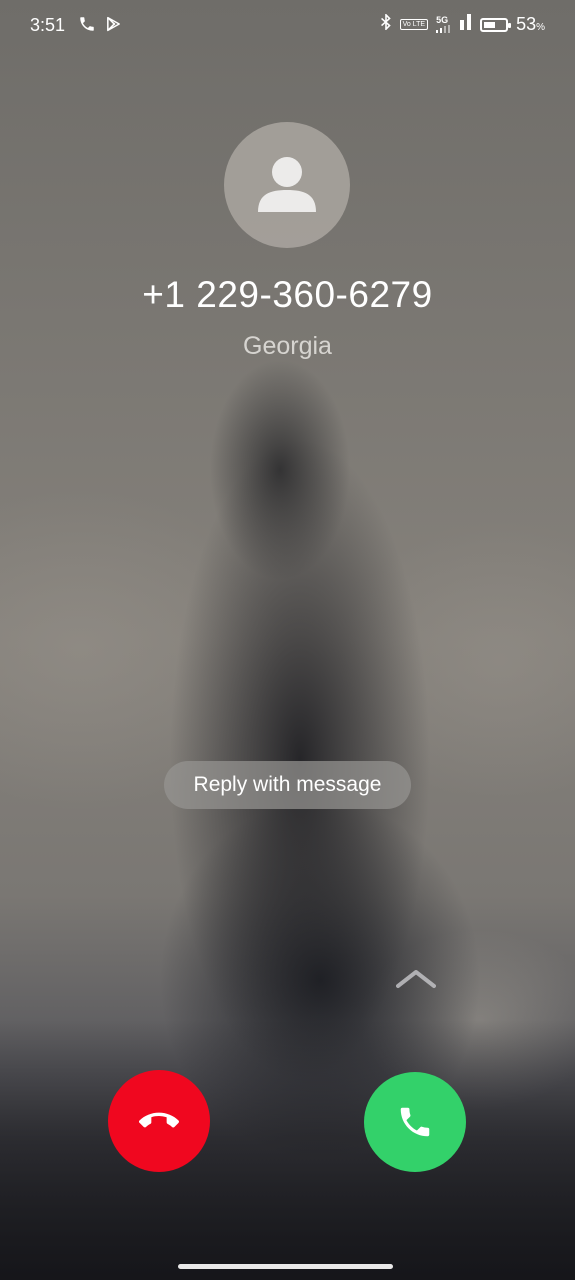 This screenshot has width=575, height=1280. Describe the element at coordinates (113, 26) in the screenshot. I see `play-store-icon` at that location.